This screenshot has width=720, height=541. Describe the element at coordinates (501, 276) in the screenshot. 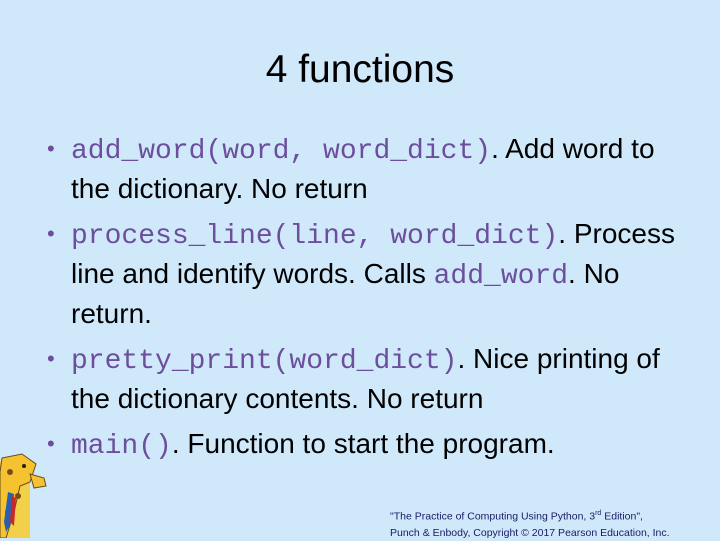

I see `code-snippet: add_word` at that location.